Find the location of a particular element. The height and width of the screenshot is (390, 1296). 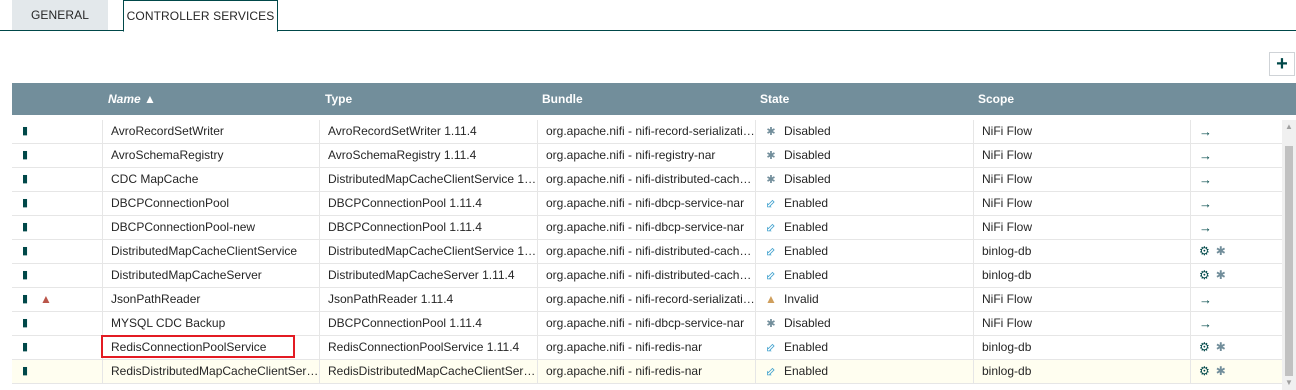

cell-name: DistributedMapCacheServer is located at coordinates (210, 276).